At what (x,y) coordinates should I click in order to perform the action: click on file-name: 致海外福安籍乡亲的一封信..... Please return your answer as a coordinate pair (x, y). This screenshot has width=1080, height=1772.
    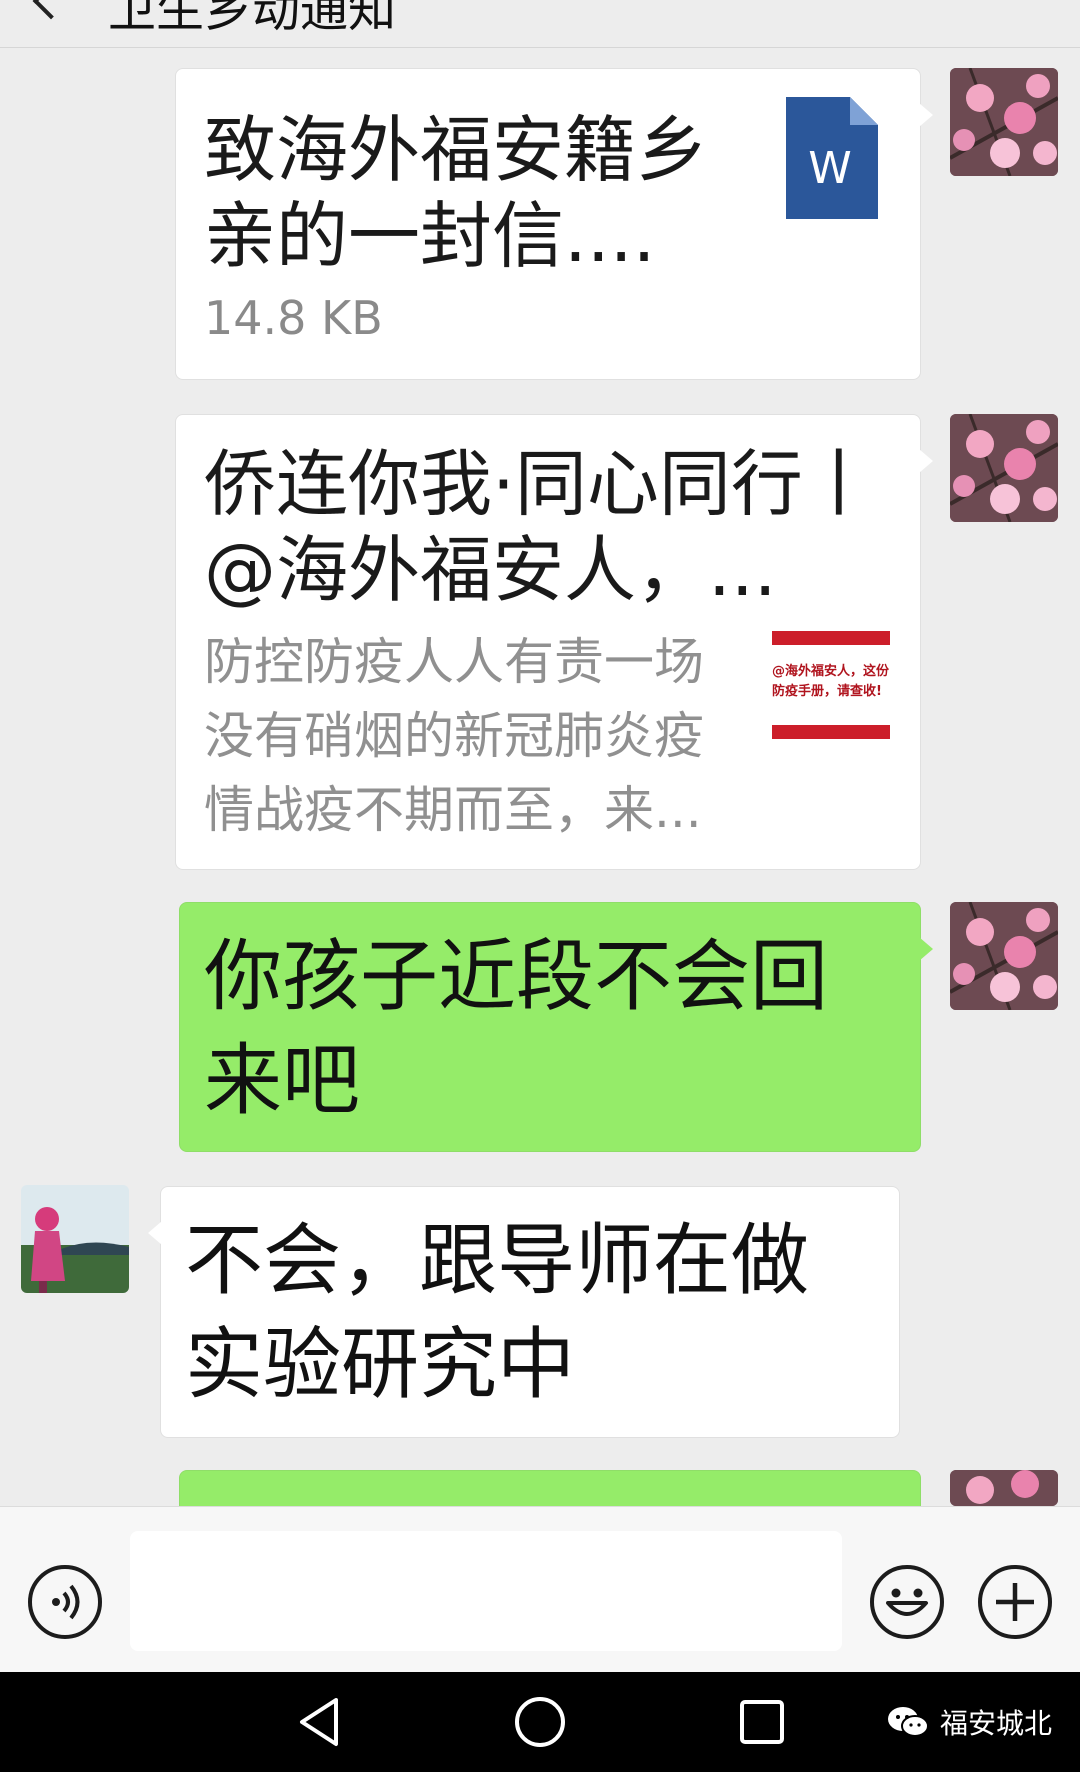
    Looking at the image, I should click on (456, 193).